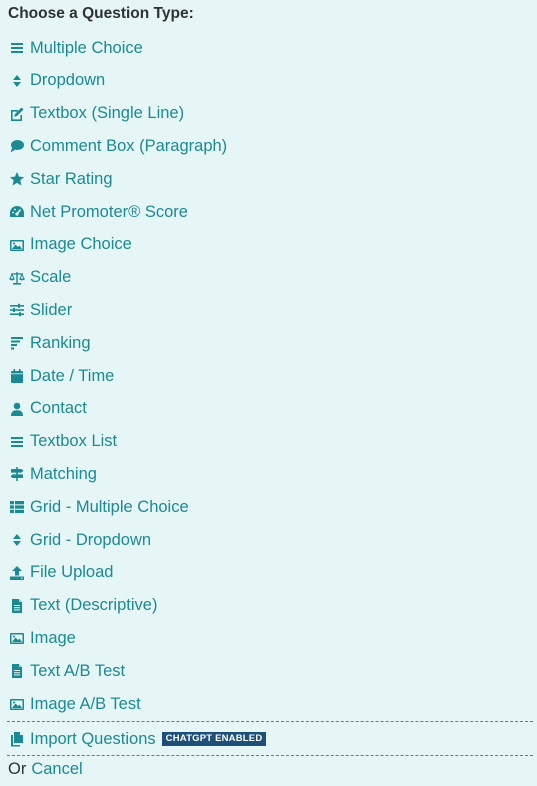 The height and width of the screenshot is (786, 537). I want to click on question-type-ranking: Ranking, so click(50, 343).